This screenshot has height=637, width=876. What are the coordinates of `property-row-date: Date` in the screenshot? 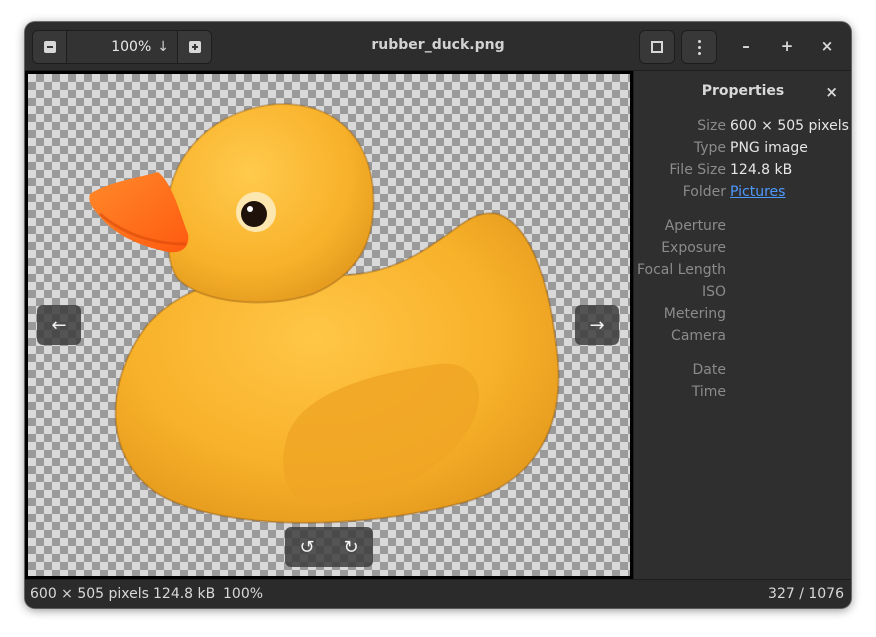 It's located at (742, 372).